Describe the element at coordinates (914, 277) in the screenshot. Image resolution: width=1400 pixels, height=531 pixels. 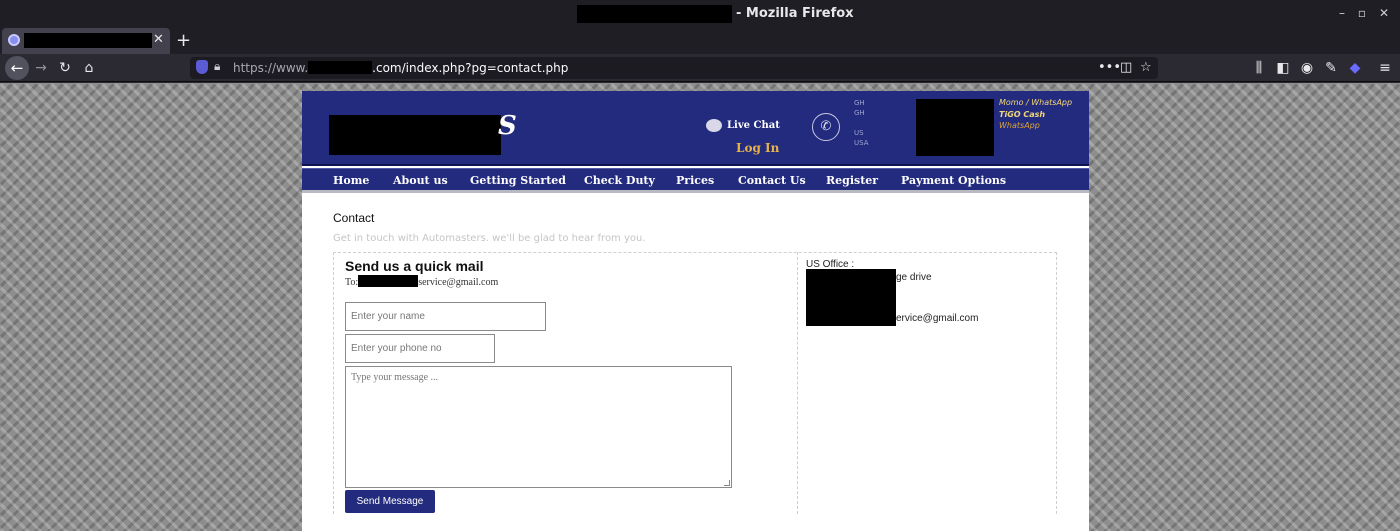
I see `office-address: ge drive` at that location.